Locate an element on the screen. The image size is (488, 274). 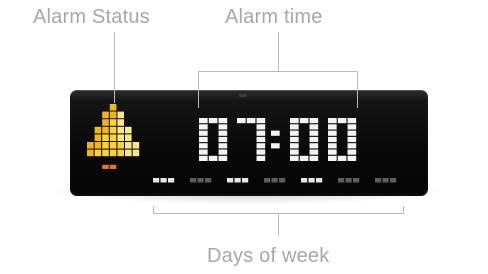
bell-icon is located at coordinates (113, 136).